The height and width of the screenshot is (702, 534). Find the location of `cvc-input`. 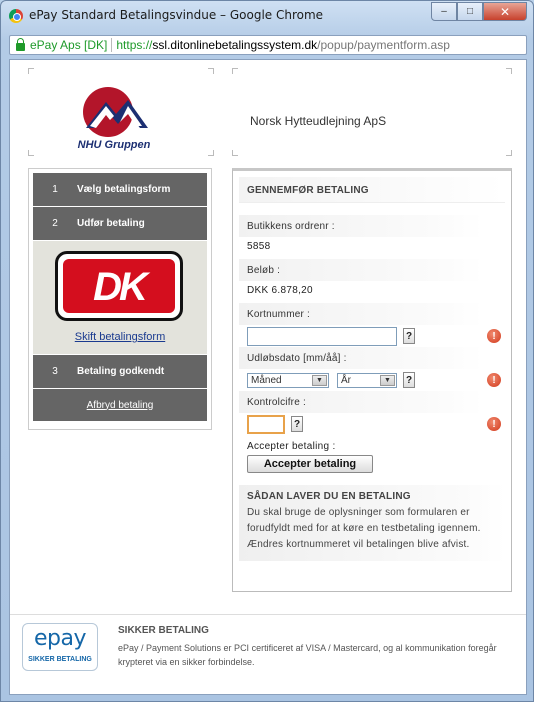

cvc-input is located at coordinates (266, 424).